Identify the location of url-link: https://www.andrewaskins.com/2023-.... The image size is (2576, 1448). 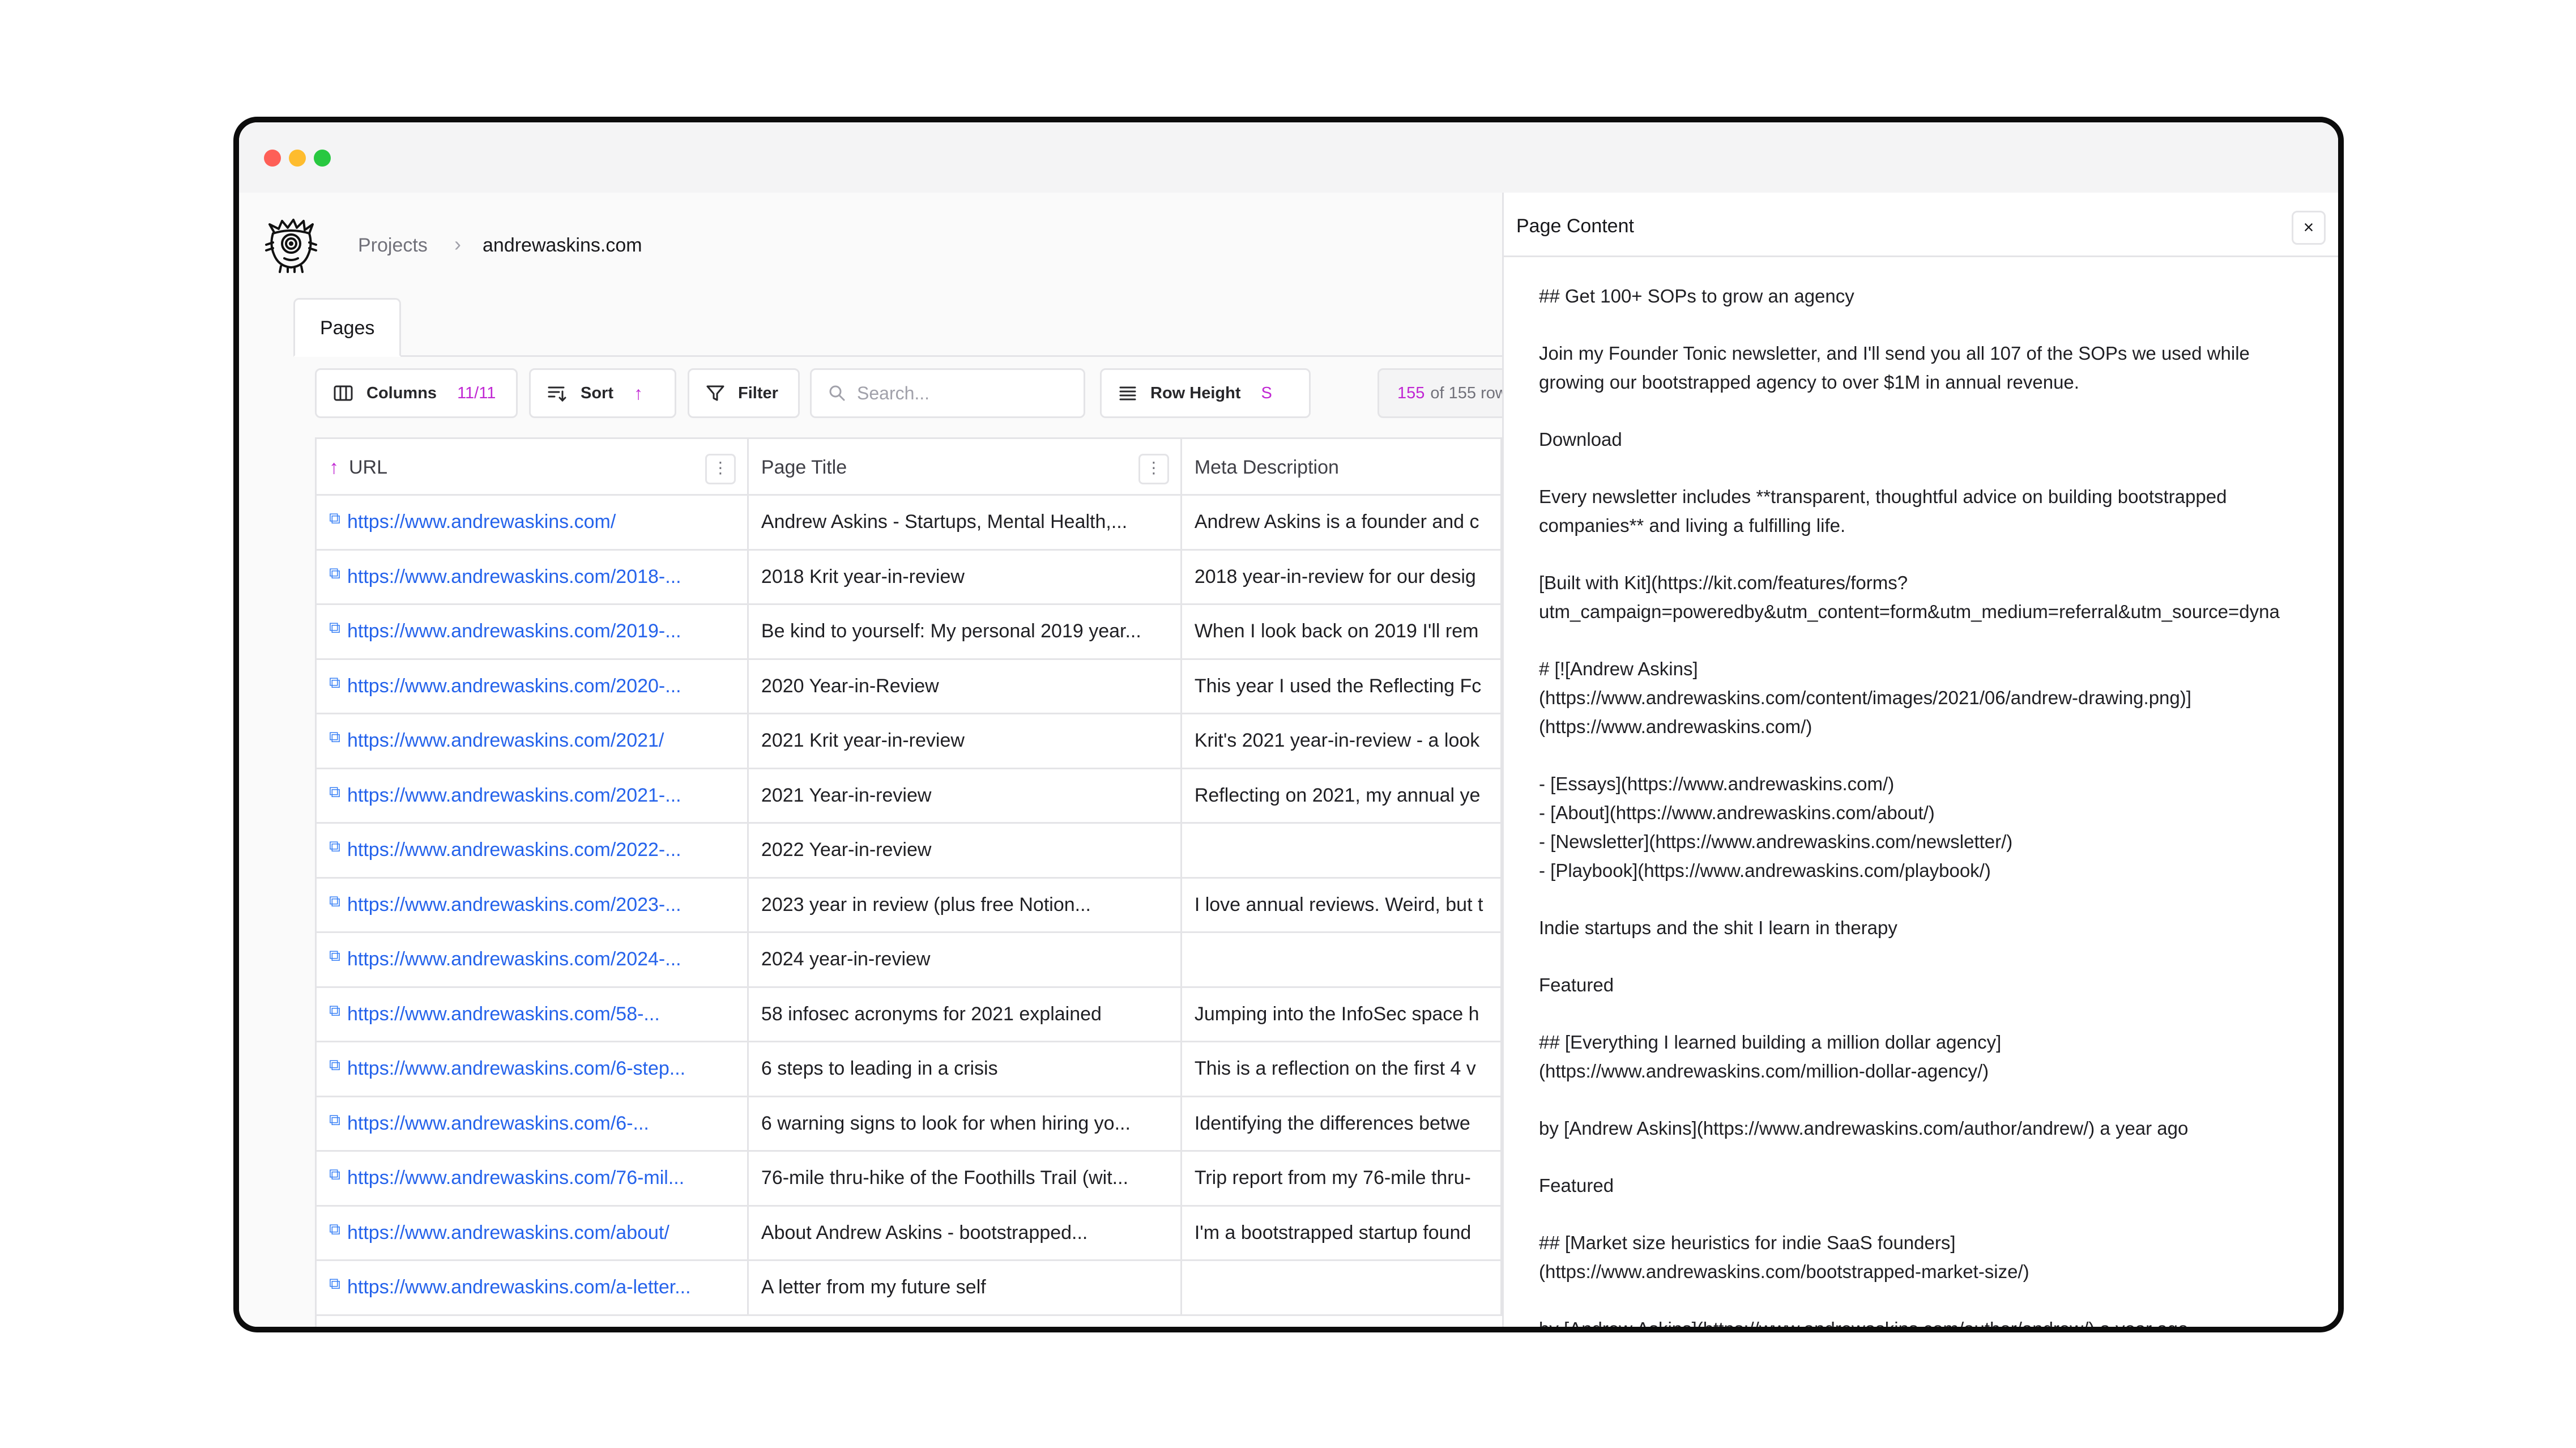
(514, 904).